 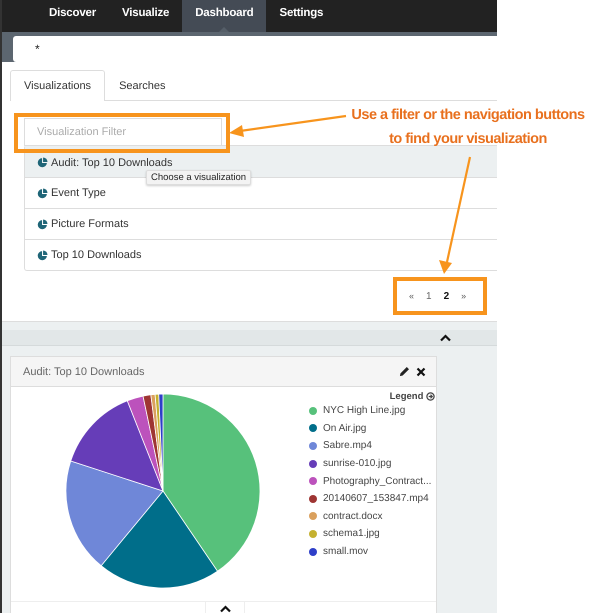 I want to click on close-icon, so click(x=421, y=371).